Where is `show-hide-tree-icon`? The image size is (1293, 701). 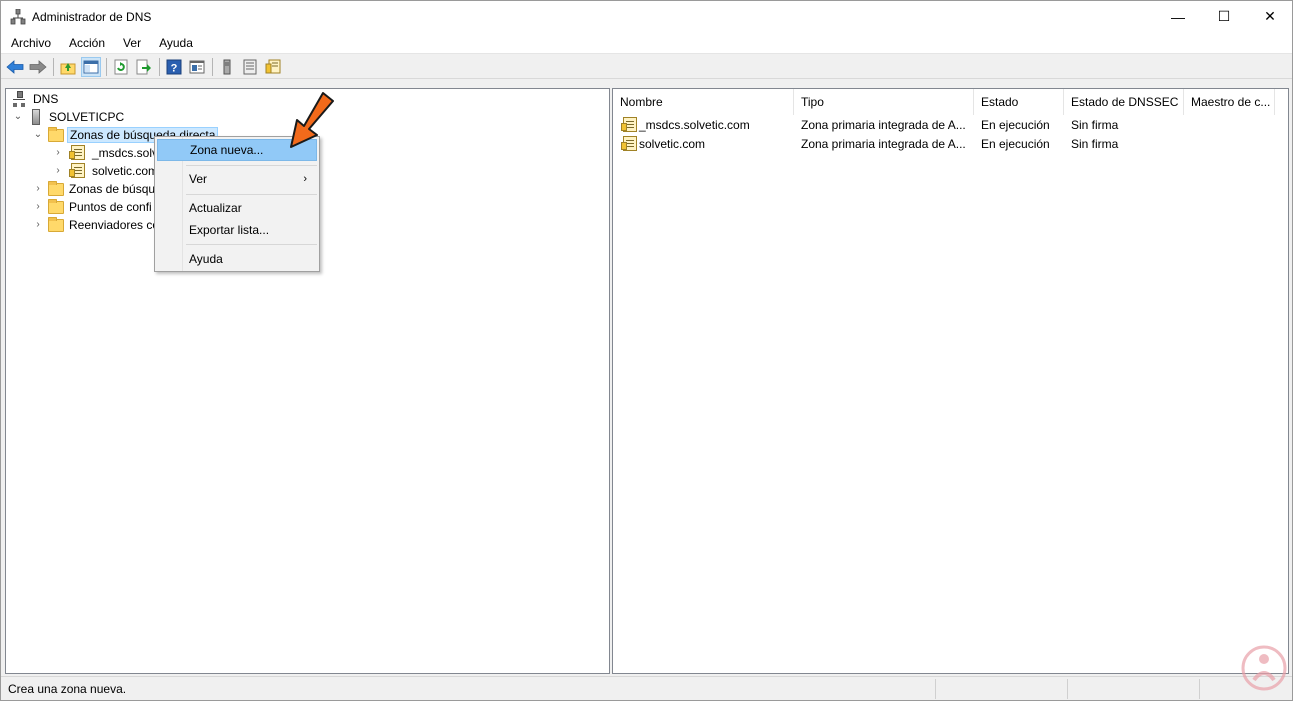 show-hide-tree-icon is located at coordinates (91, 66).